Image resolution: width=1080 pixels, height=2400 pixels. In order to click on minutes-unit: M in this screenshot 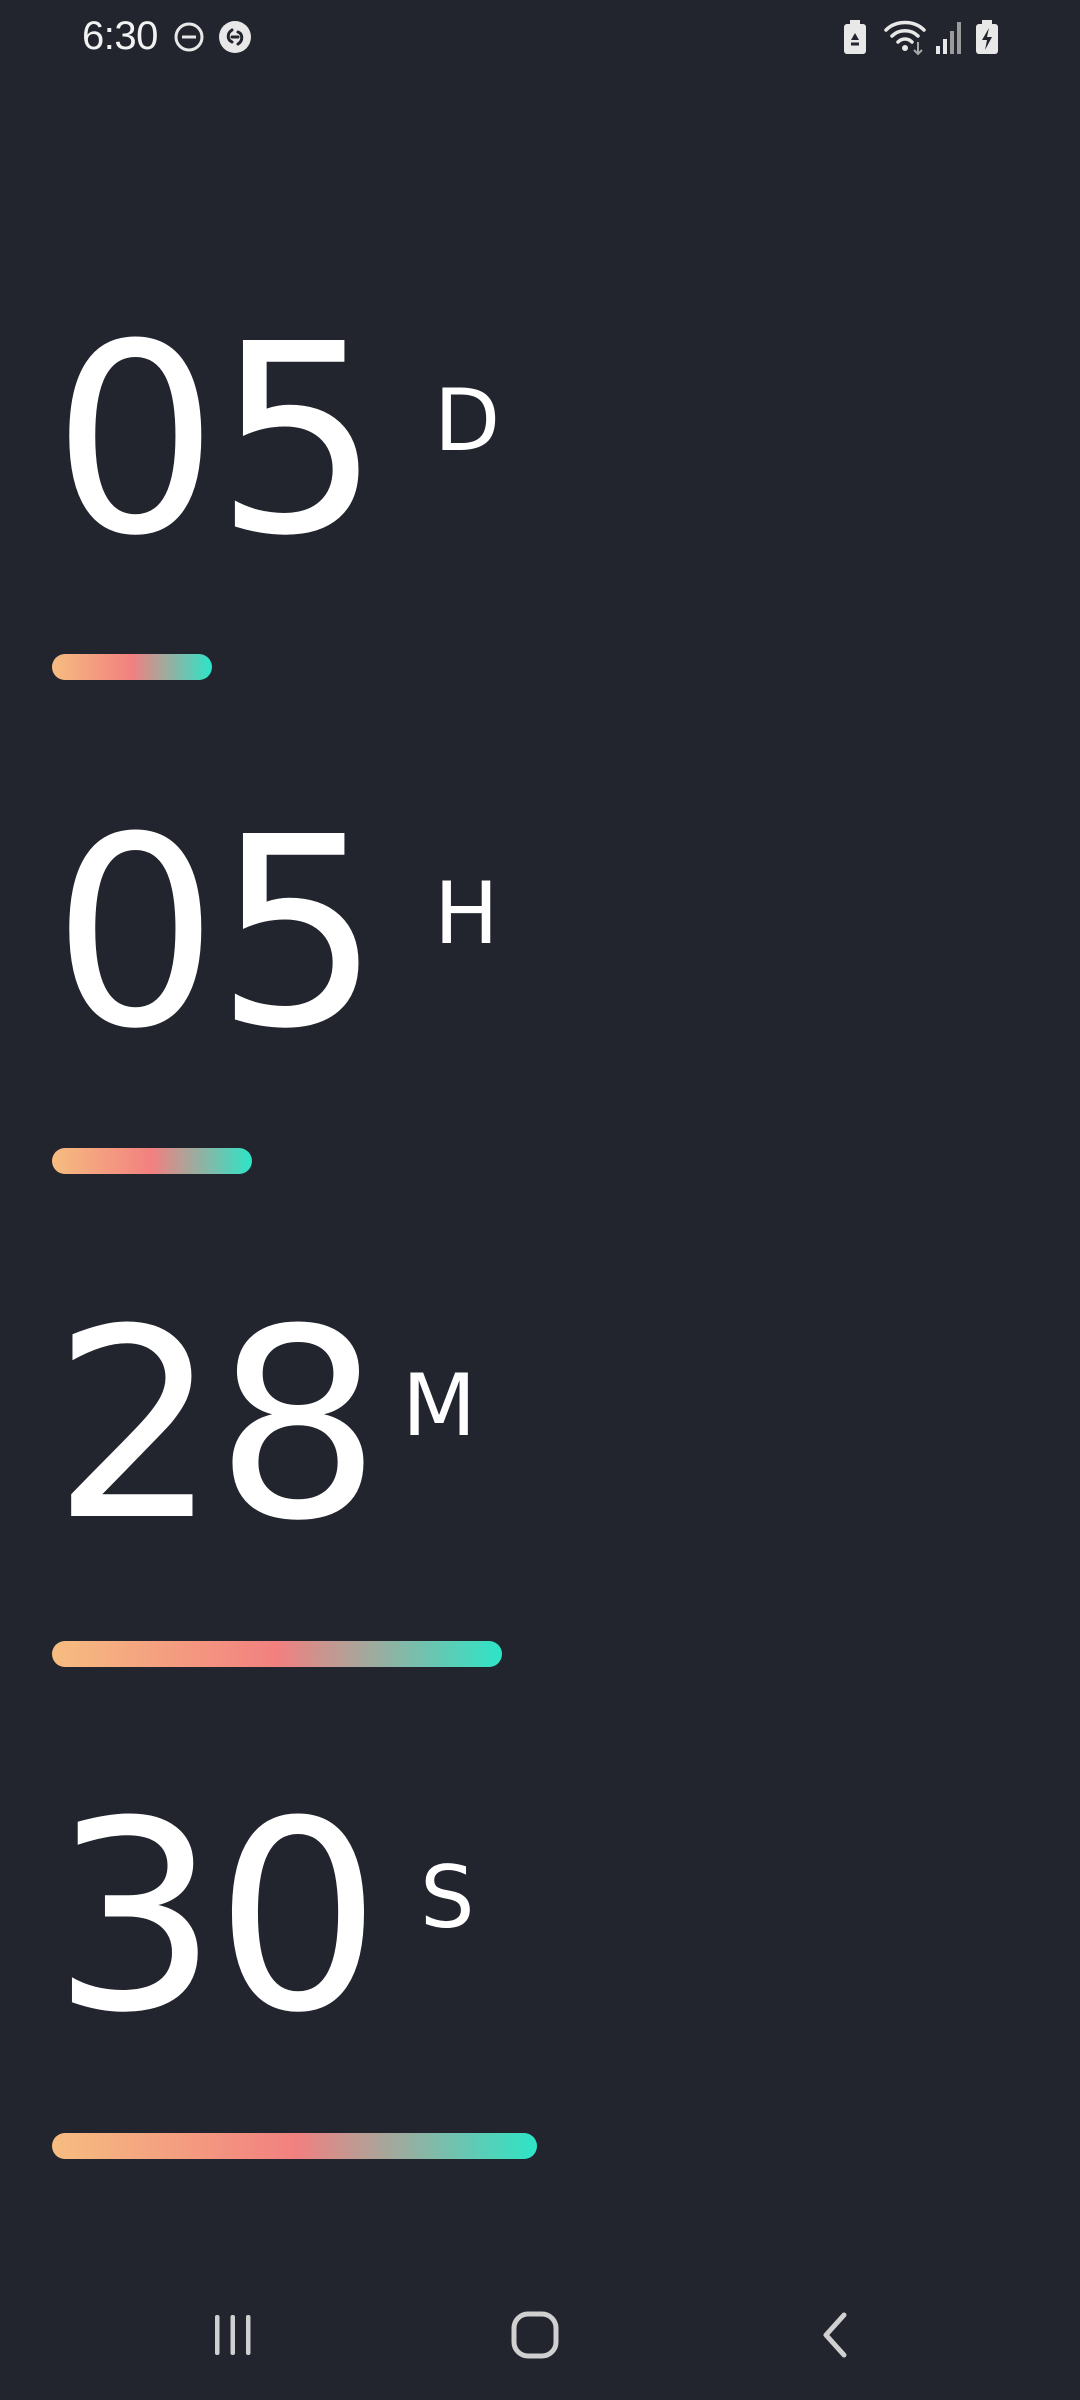, I will do `click(439, 1406)`.